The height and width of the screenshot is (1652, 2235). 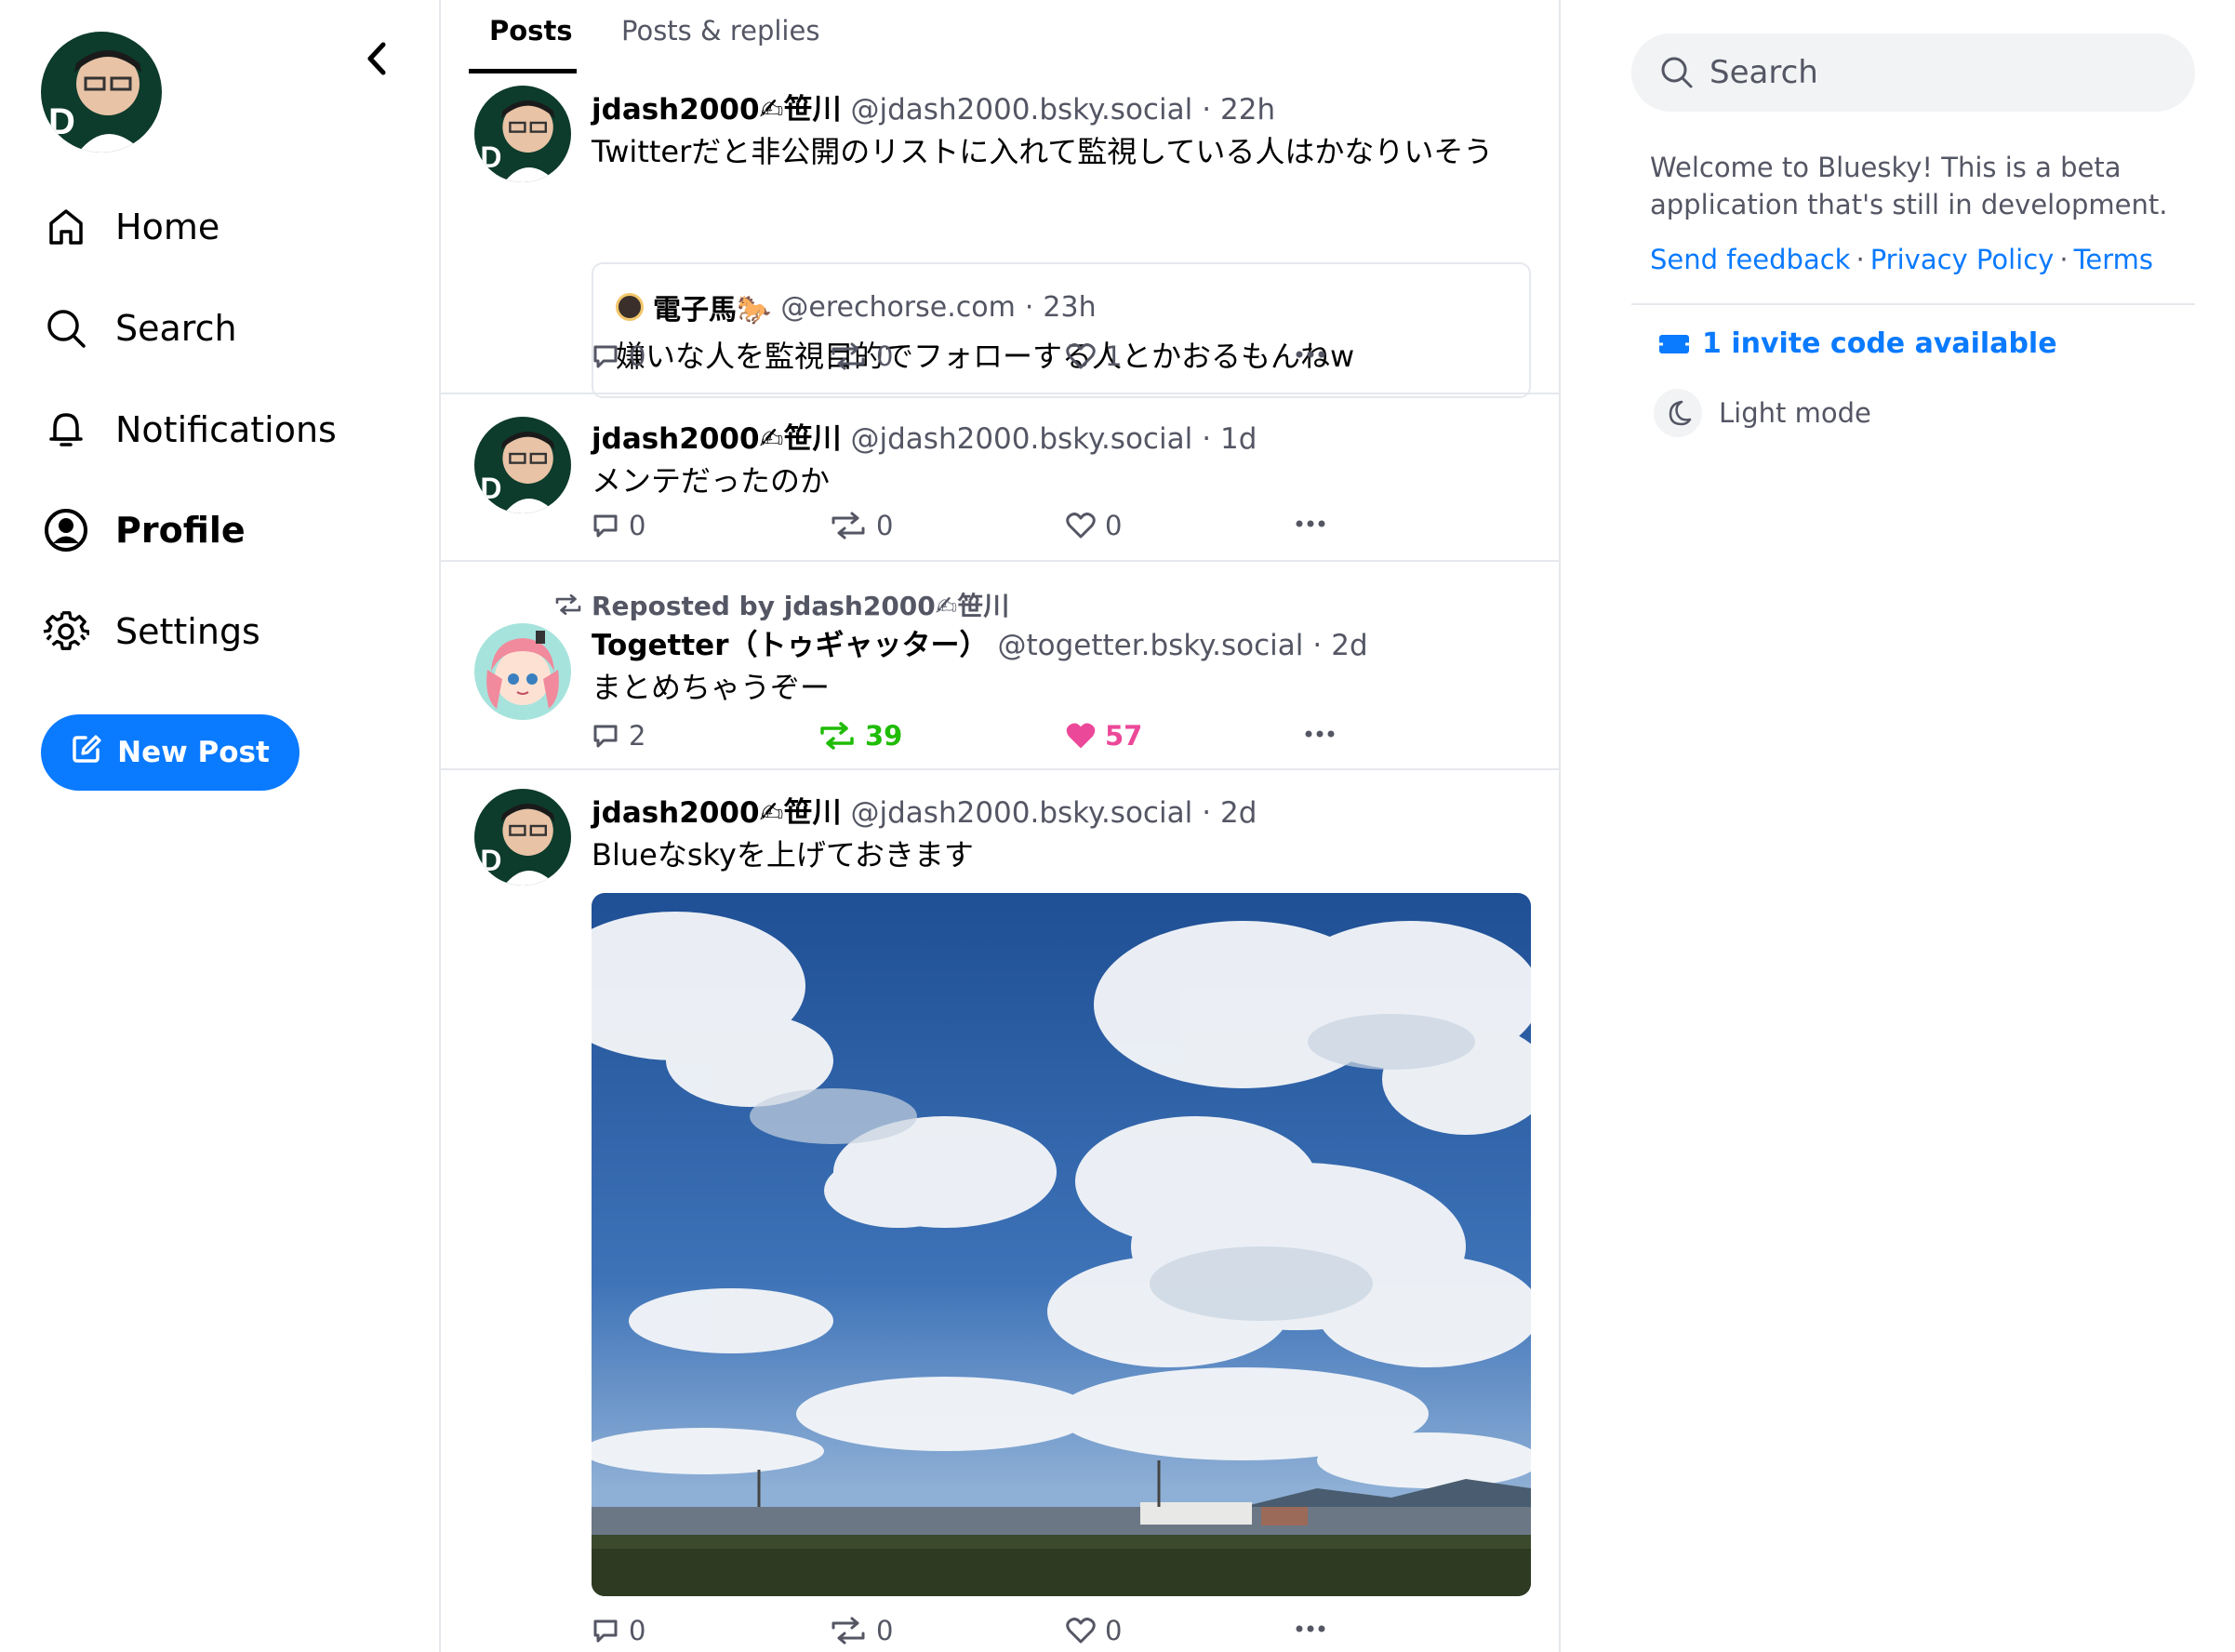 I want to click on collapse-sidebar-button, so click(x=376, y=58).